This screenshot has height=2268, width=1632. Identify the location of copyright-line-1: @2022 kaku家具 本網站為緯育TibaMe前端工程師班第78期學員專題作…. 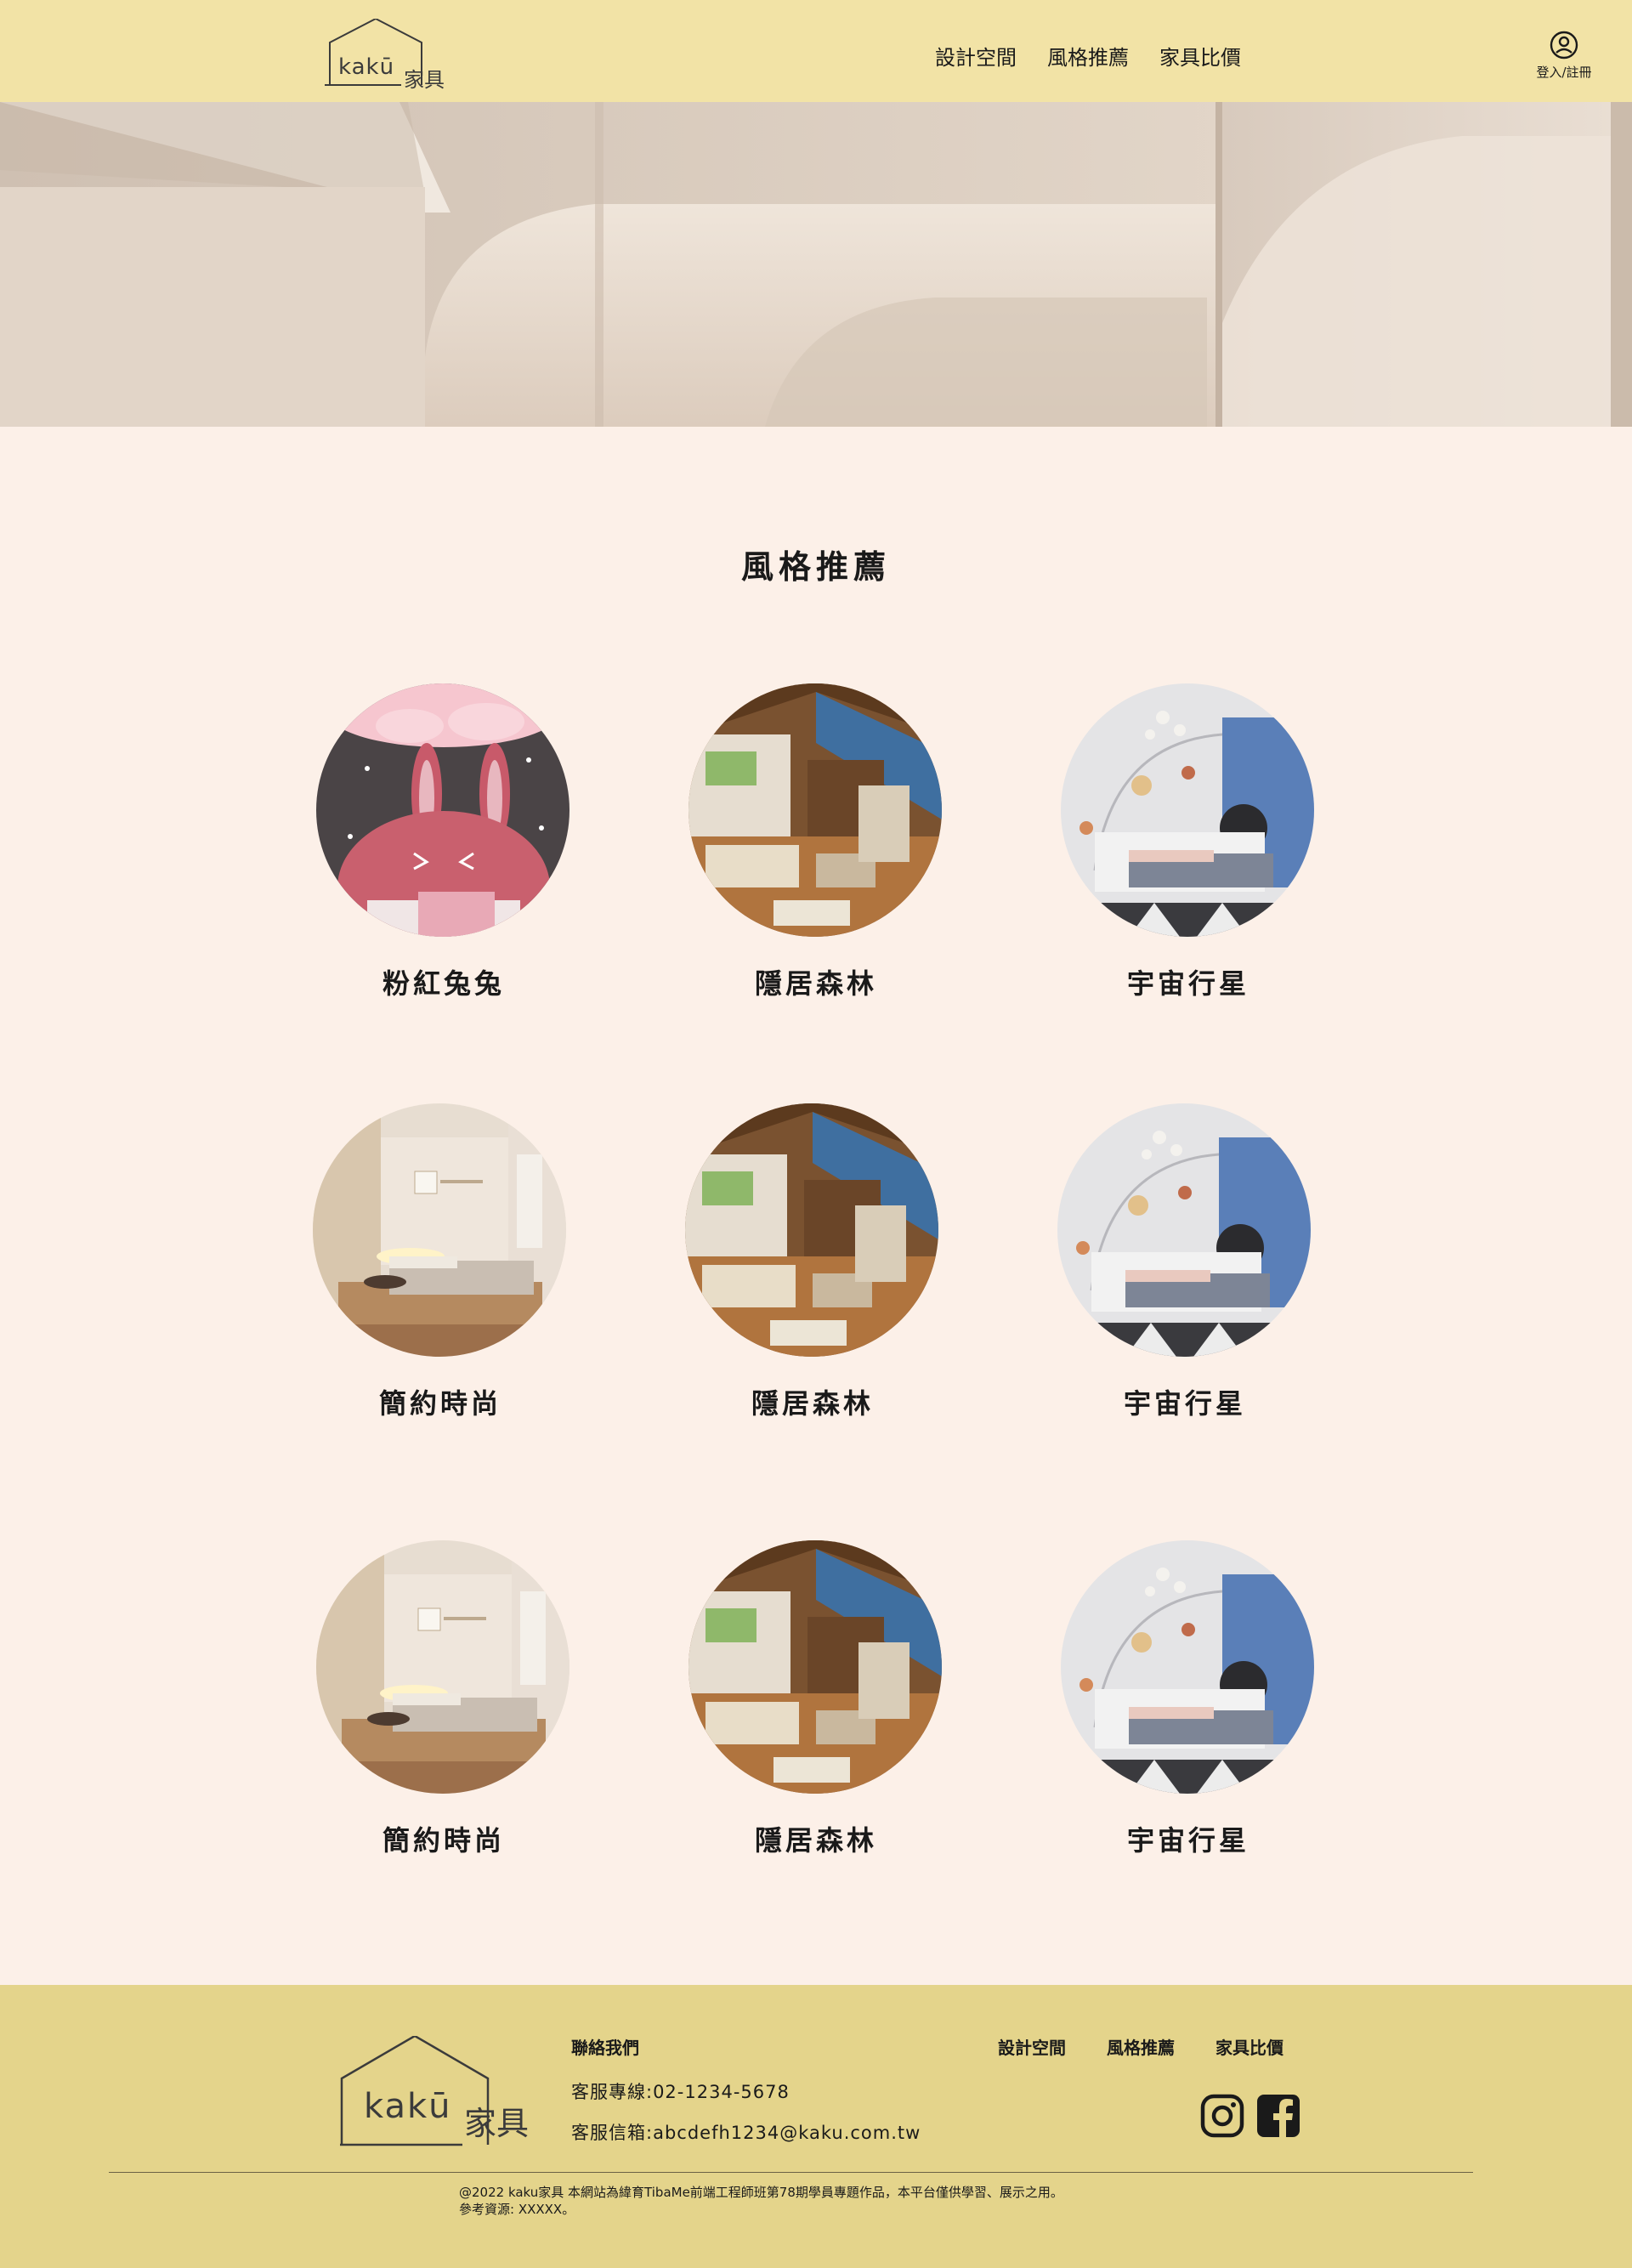
(761, 2192).